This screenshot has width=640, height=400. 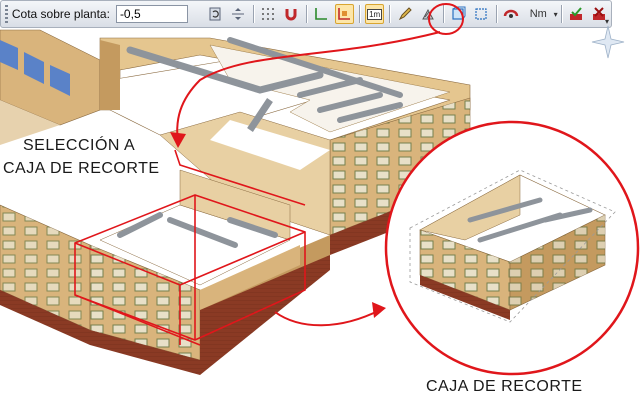 What do you see at coordinates (60, 14) in the screenshot?
I see `elevation-label: Cota sobre planta:` at bounding box center [60, 14].